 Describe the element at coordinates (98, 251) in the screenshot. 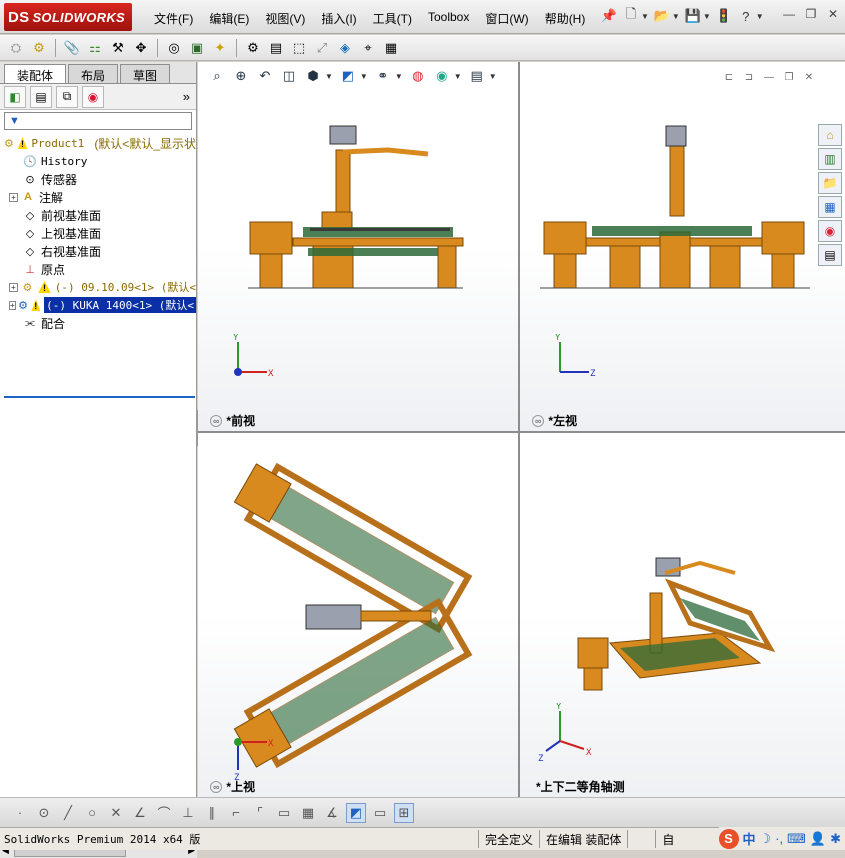

I see `tree-node-right-plane: ◇ 右视基准面` at that location.